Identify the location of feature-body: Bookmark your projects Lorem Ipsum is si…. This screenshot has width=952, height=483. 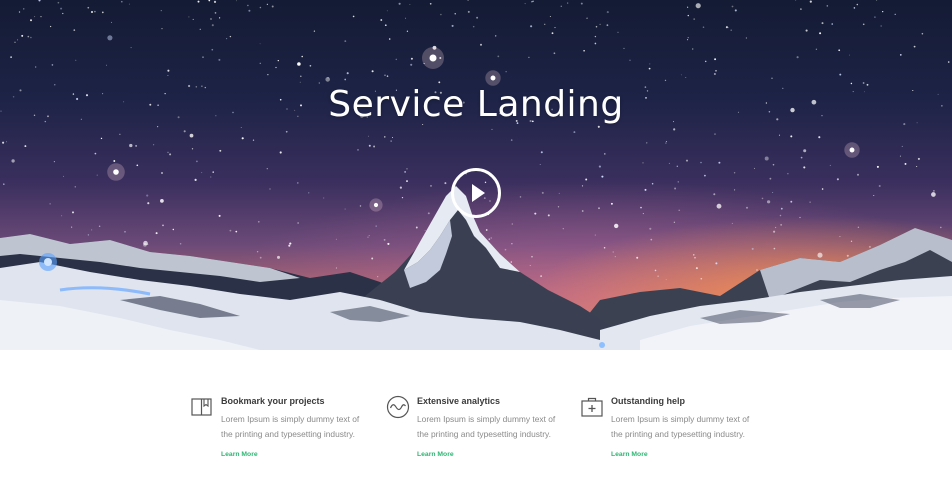
(296, 426).